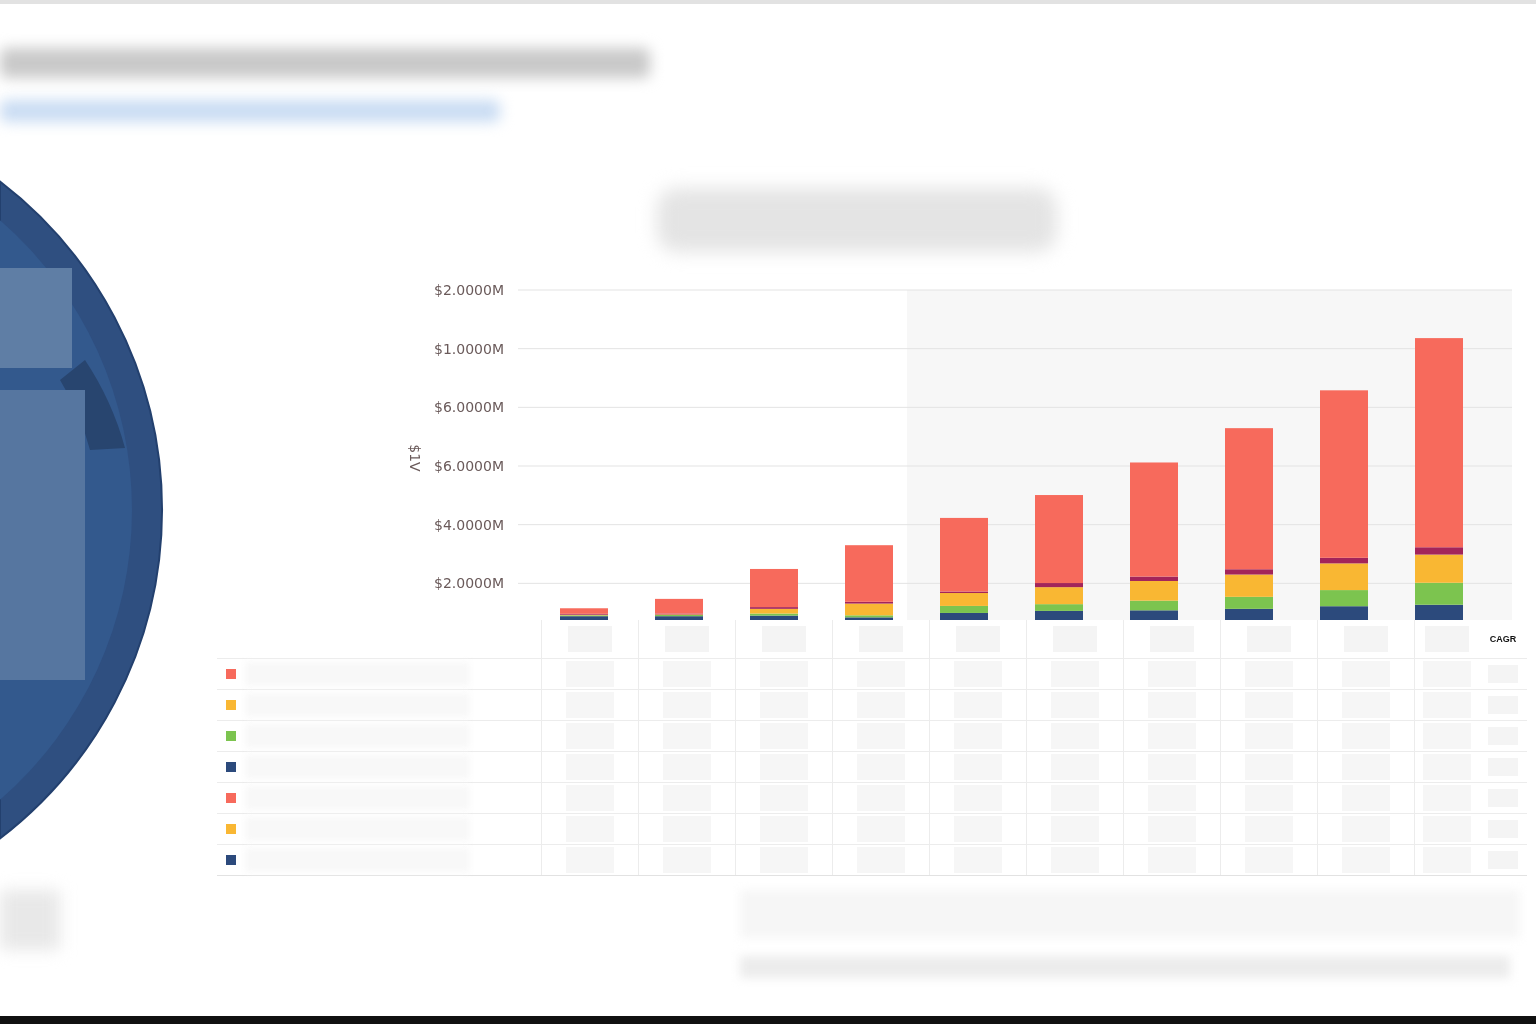 The height and width of the screenshot is (1024, 1536). Describe the element at coordinates (469, 524) in the screenshot. I see `y-axis-tick-label: $4.0000M` at that location.